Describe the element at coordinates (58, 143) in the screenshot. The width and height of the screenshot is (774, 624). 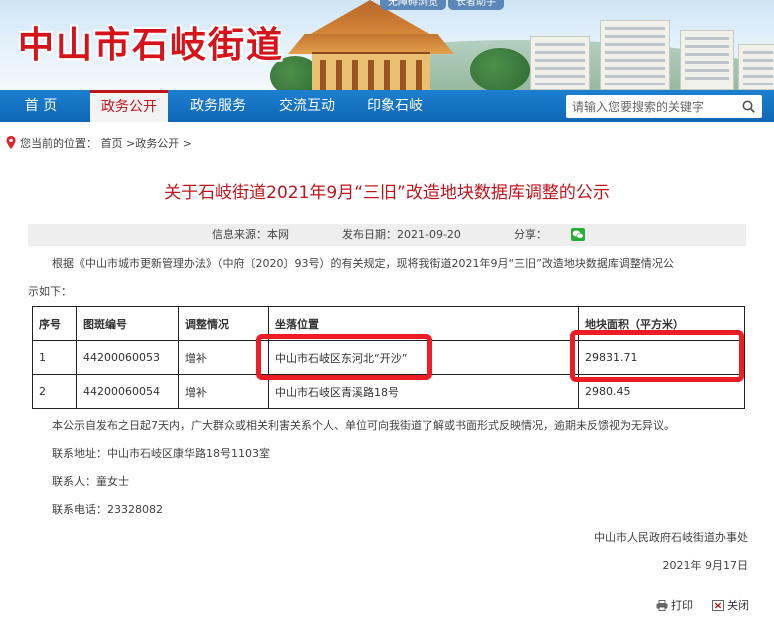
I see `breadcrumb-label: 您当前的位置：` at that location.